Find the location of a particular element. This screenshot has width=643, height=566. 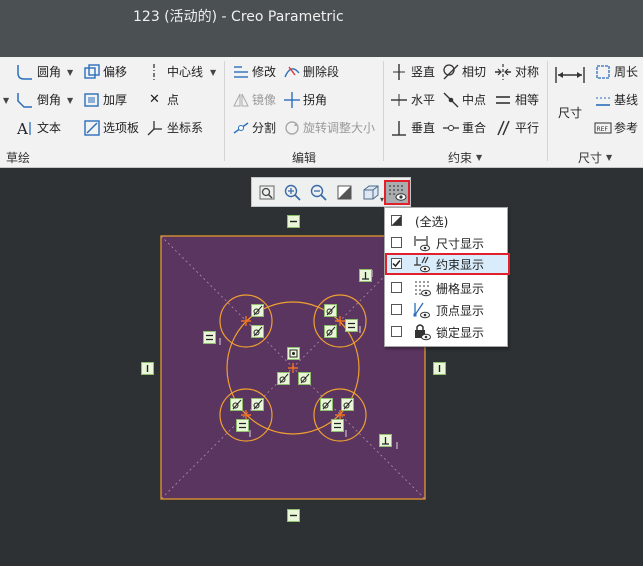

zoom-out-icon is located at coordinates (319, 192).